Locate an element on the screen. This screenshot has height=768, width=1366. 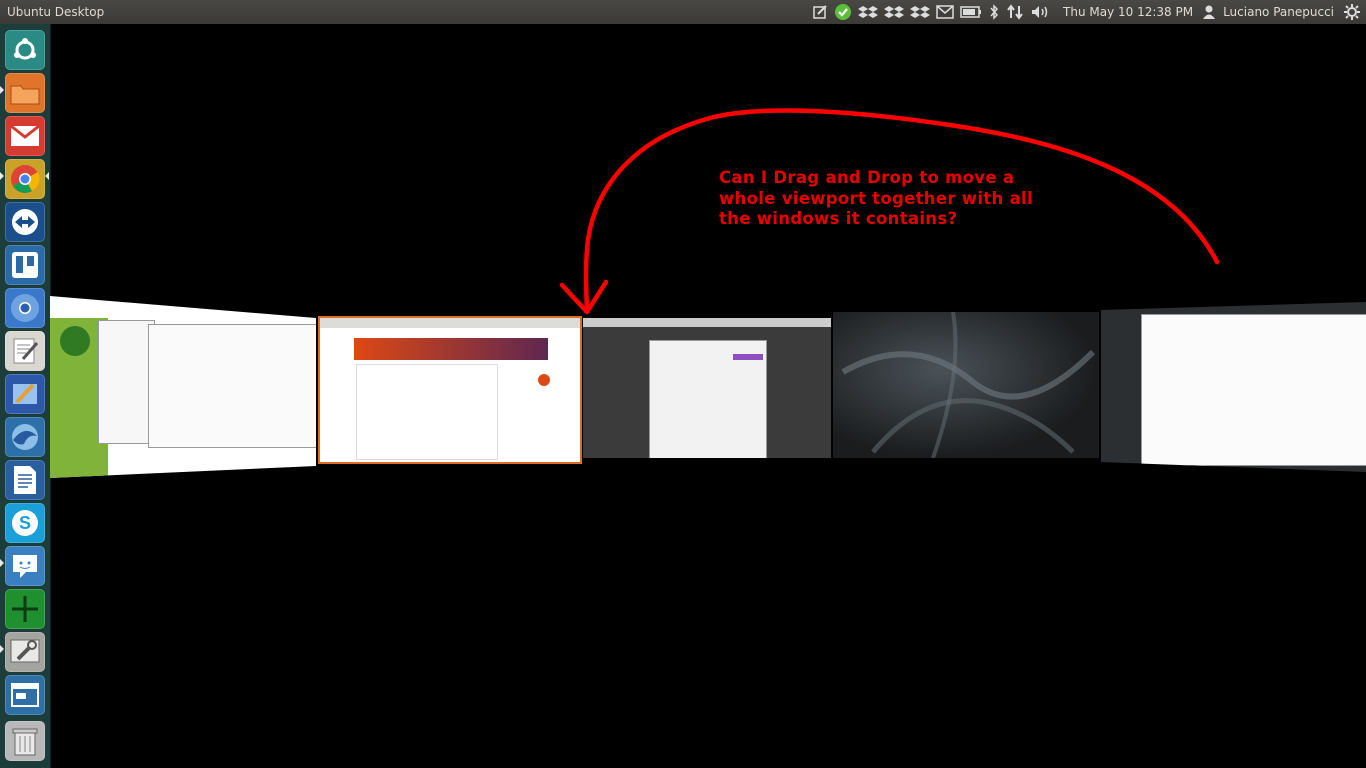
annotation-arrow is located at coordinates (889, 211).